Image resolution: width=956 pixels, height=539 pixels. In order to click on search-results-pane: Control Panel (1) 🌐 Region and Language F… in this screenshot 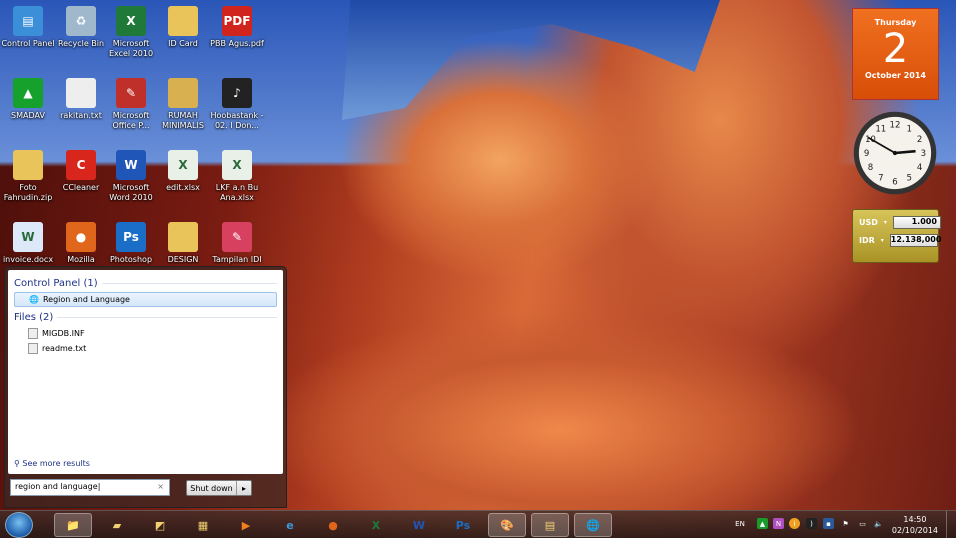, I will do `click(145, 372)`.